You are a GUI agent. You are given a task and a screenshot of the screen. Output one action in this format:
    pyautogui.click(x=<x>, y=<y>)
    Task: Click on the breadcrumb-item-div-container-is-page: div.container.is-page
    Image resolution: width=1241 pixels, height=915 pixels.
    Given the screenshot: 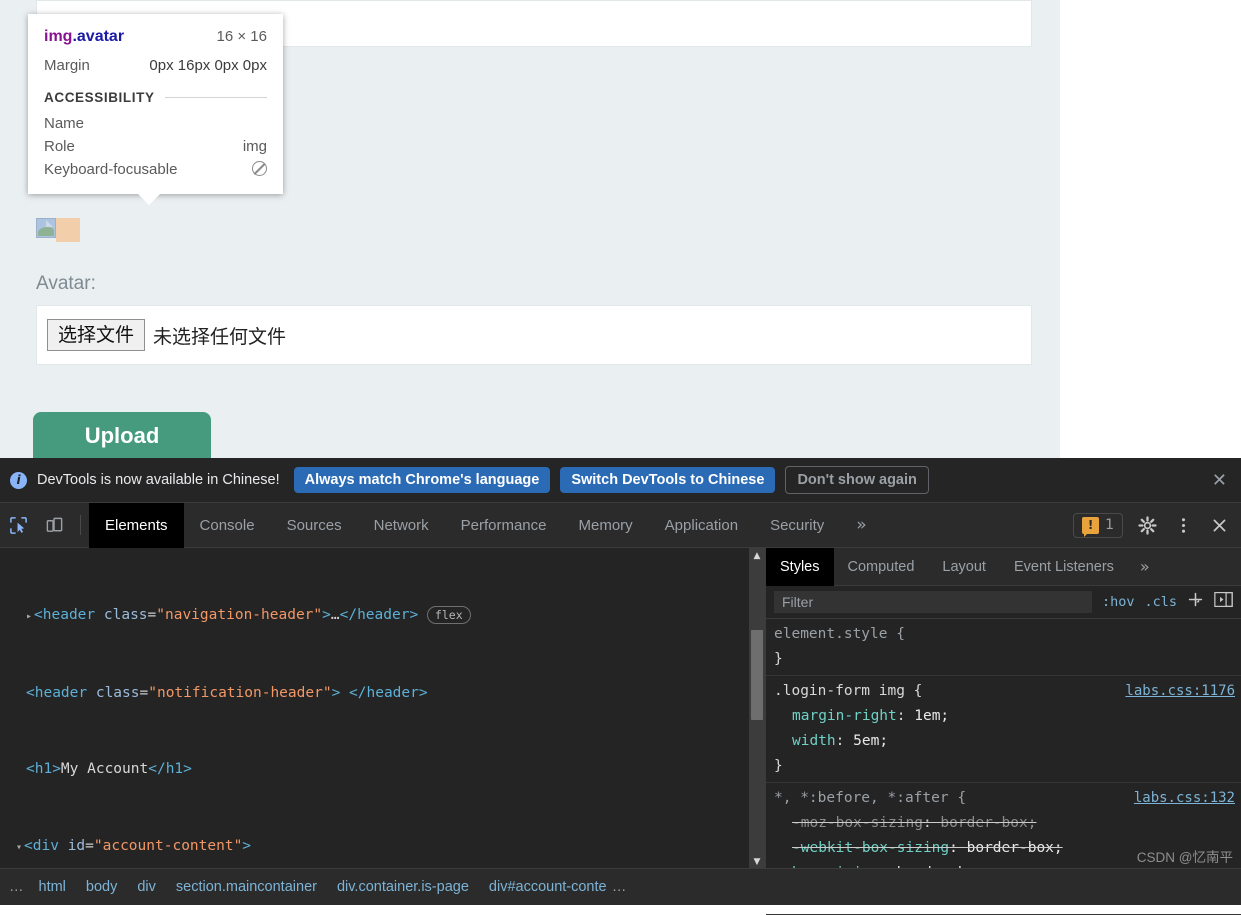 What is the action you would take?
    pyautogui.click(x=403, y=887)
    